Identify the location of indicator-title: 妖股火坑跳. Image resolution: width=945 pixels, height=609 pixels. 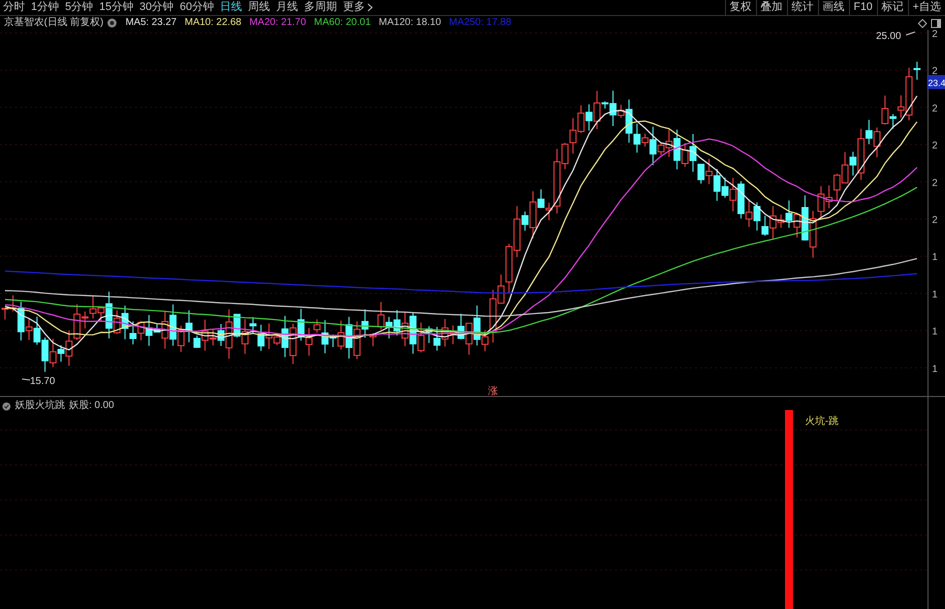
(40, 406).